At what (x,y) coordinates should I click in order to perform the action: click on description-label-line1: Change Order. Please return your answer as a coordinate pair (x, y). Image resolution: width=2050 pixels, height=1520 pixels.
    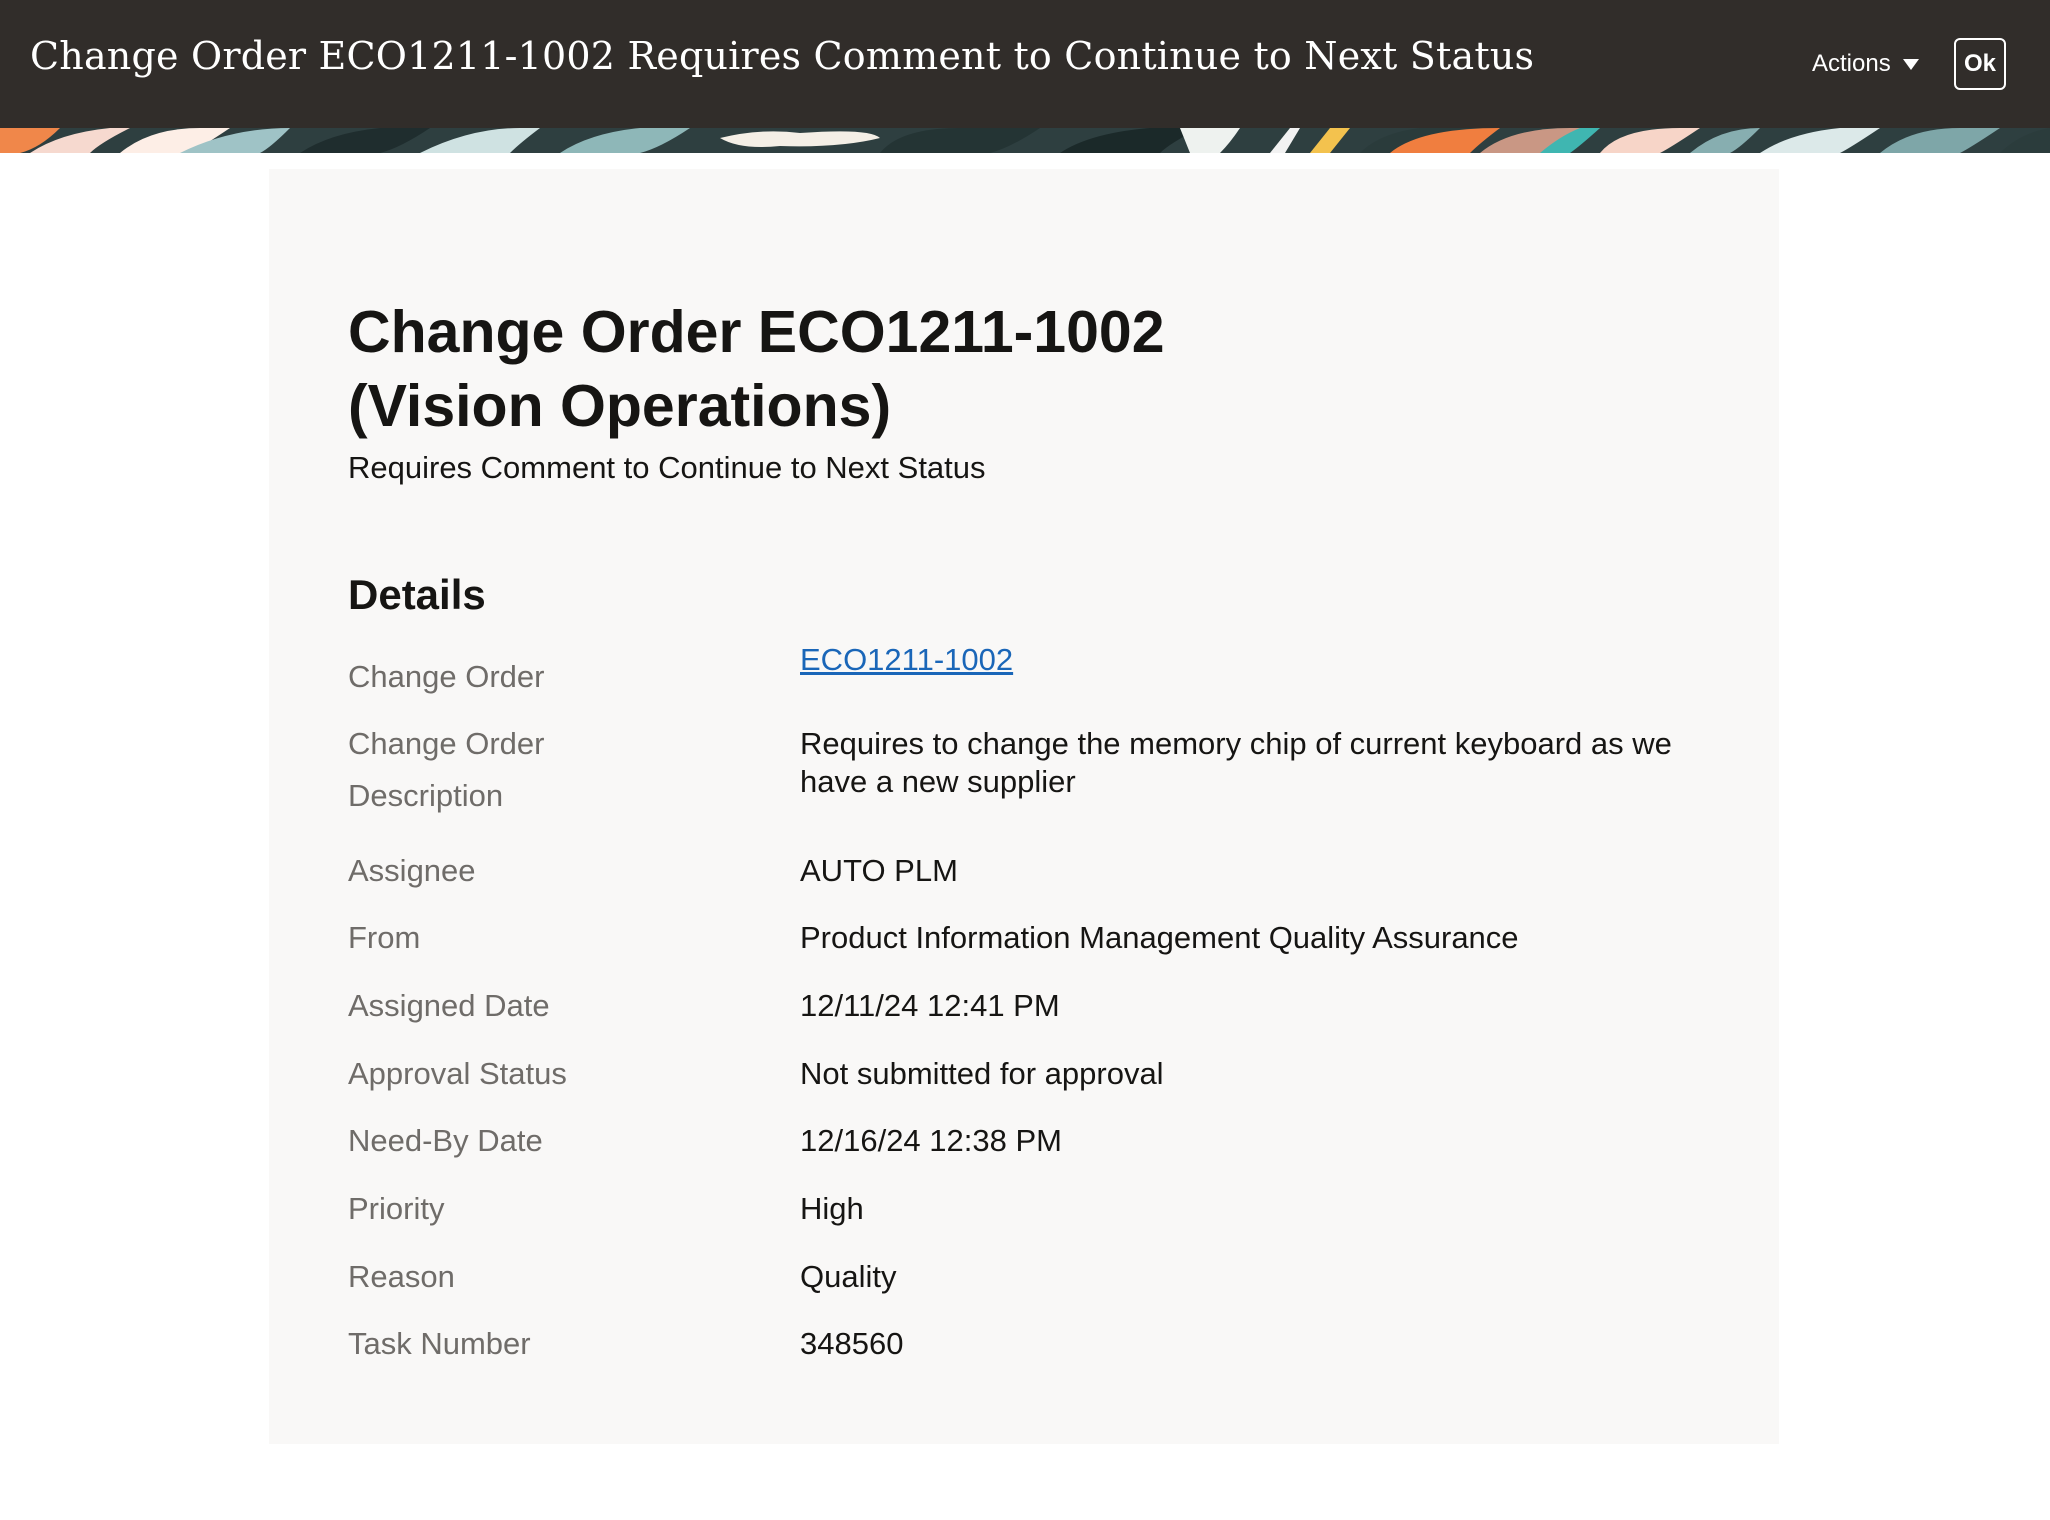
    Looking at the image, I should click on (446, 743).